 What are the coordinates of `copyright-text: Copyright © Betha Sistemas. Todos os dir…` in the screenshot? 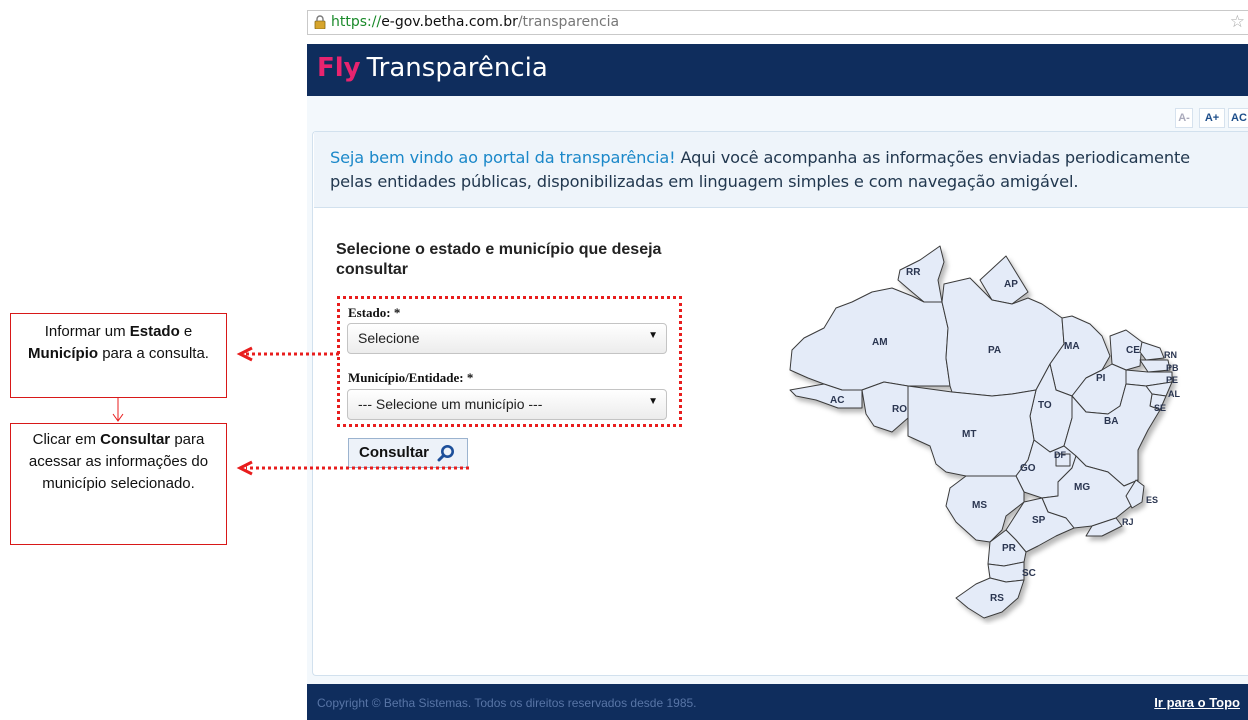 It's located at (507, 703).